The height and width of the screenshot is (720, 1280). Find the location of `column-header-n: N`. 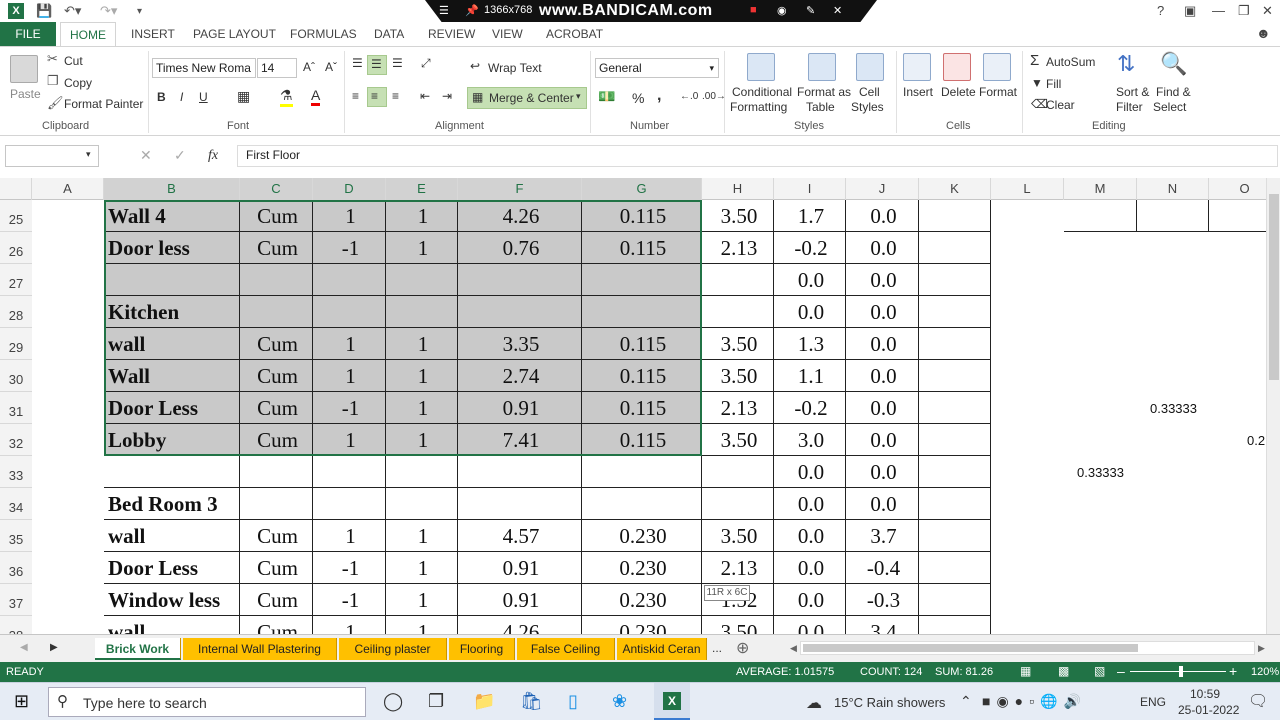

column-header-n: N is located at coordinates (1173, 189).